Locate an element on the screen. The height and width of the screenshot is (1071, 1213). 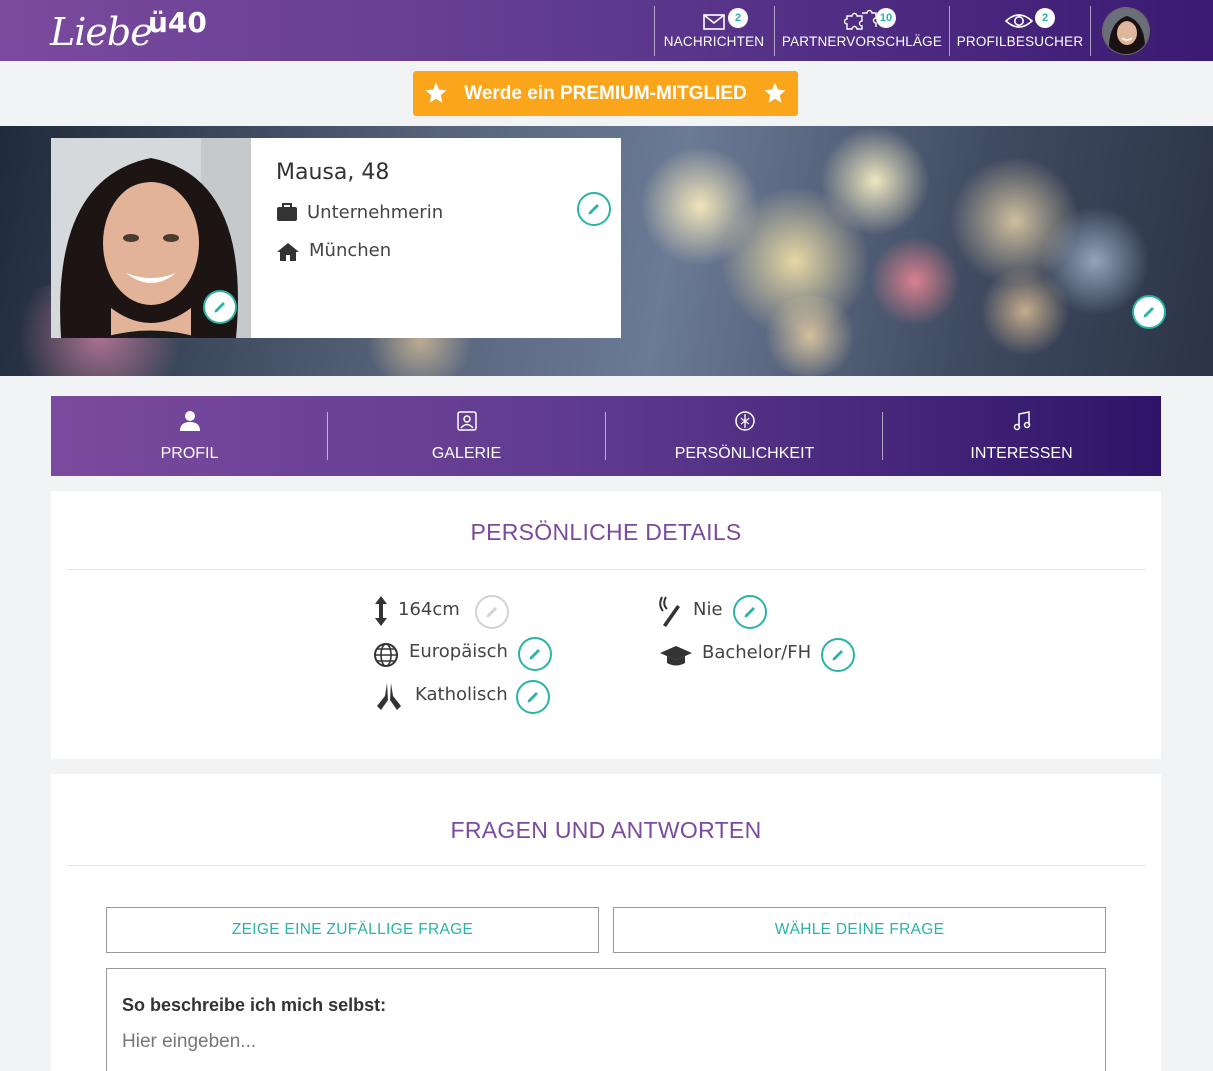
praying-hands-icon is located at coordinates (389, 696).